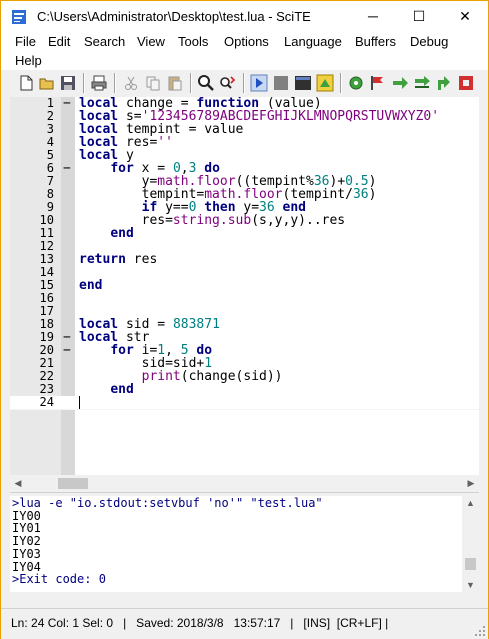 The width and height of the screenshot is (489, 639). What do you see at coordinates (480, 631) in the screenshot?
I see `size-grip-icon` at bounding box center [480, 631].